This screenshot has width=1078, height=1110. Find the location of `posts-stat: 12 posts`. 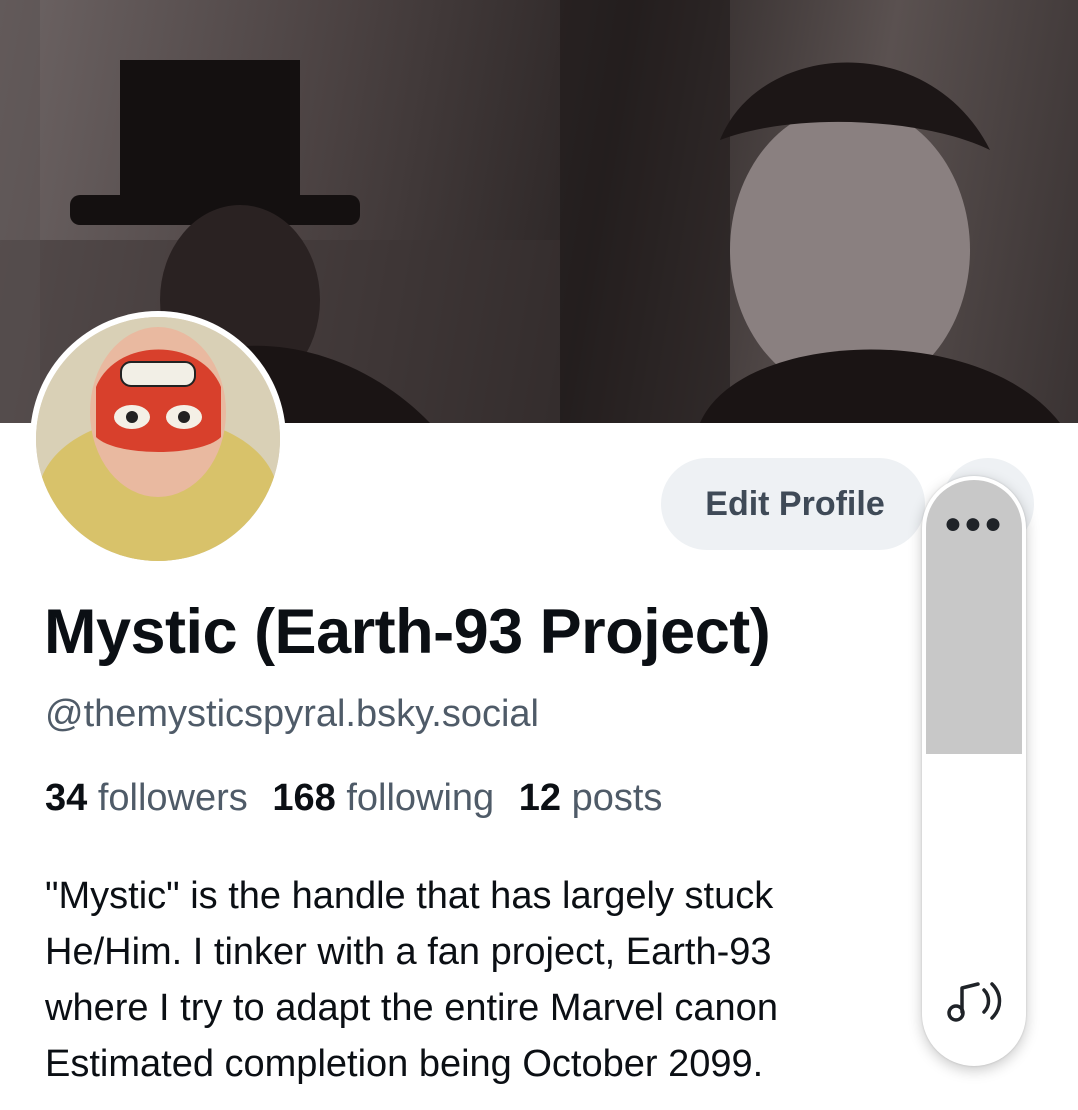

posts-stat: 12 posts is located at coordinates (591, 798).